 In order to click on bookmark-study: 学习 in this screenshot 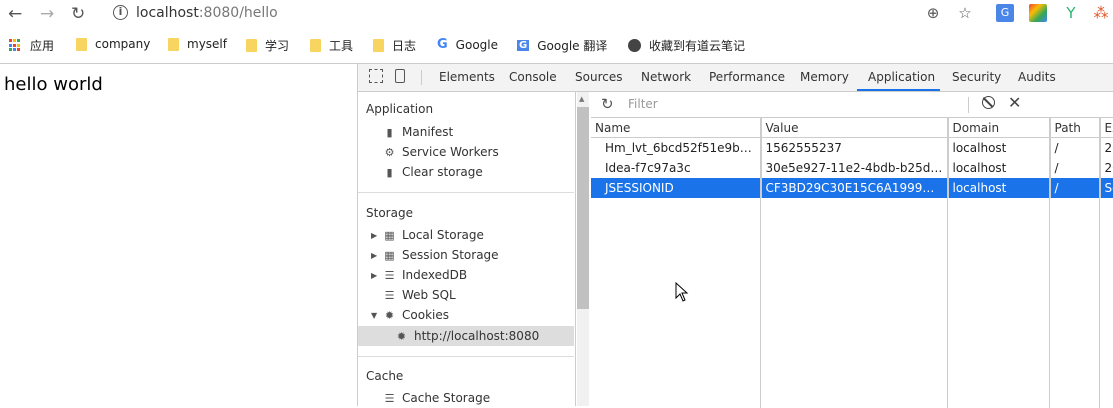, I will do `click(267, 45)`.